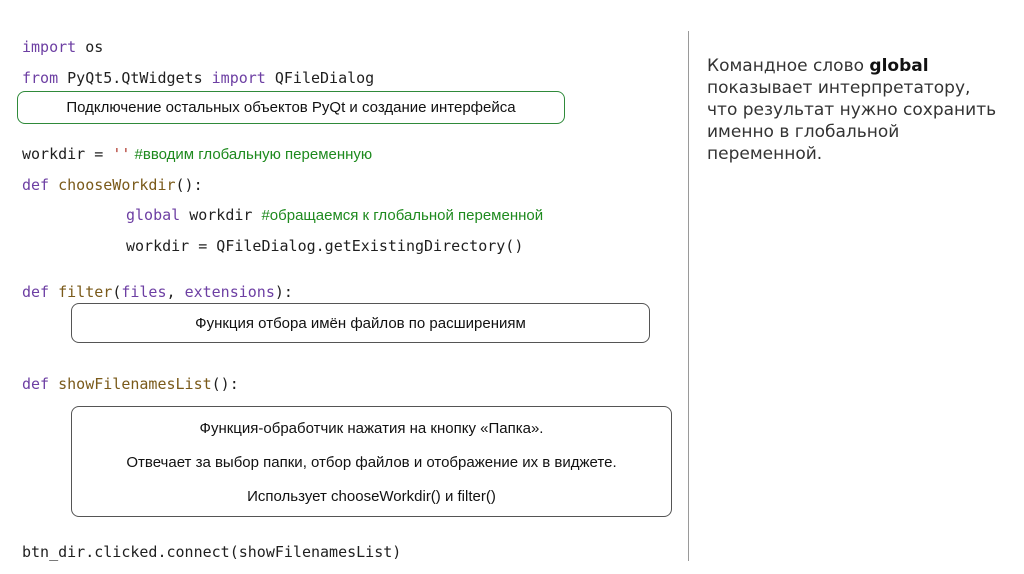 The height and width of the screenshot is (574, 1024). I want to click on code-comment: #обращаемся к глобальной переменной, so click(402, 215).